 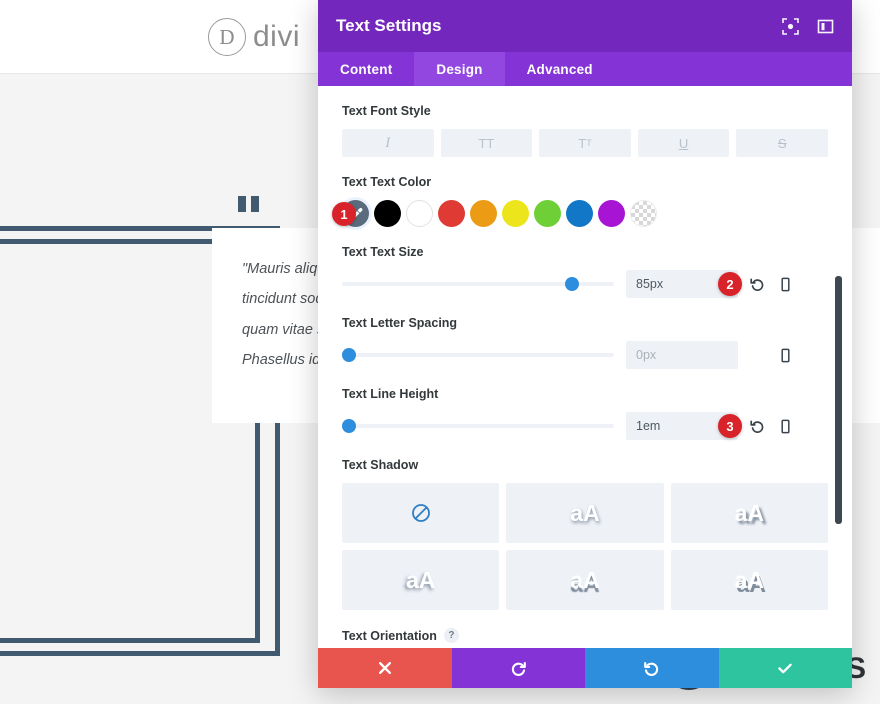 I want to click on italic-button: I, so click(x=388, y=143).